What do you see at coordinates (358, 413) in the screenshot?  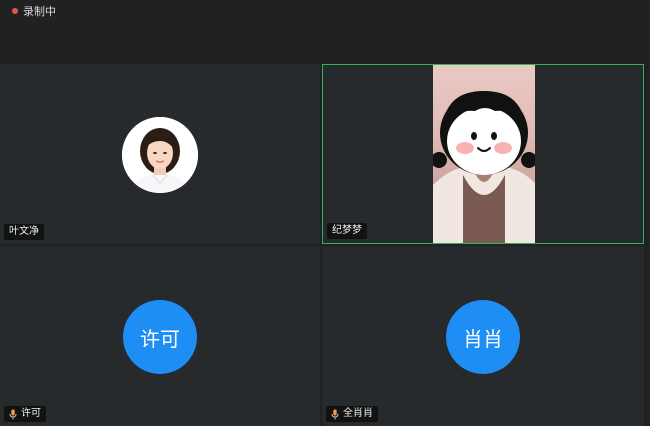 I see `participant-name: 全肖肖` at bounding box center [358, 413].